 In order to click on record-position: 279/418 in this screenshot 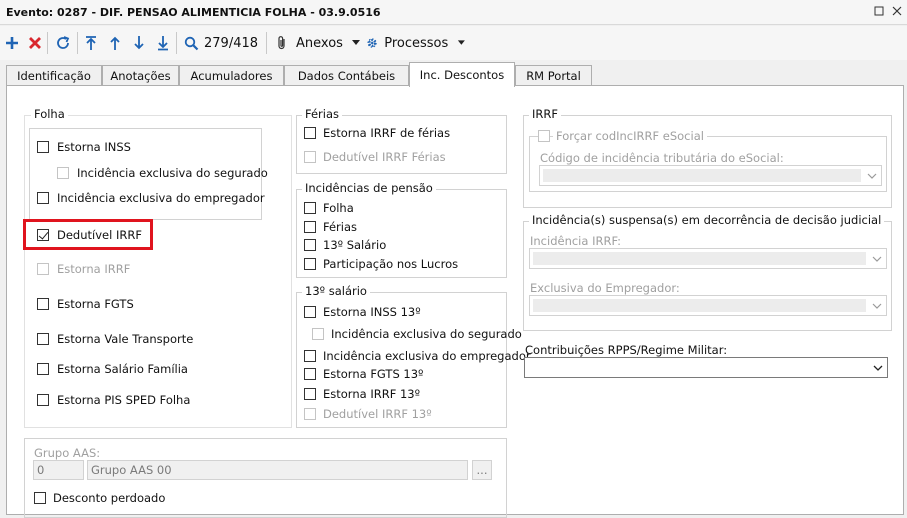, I will do `click(231, 43)`.